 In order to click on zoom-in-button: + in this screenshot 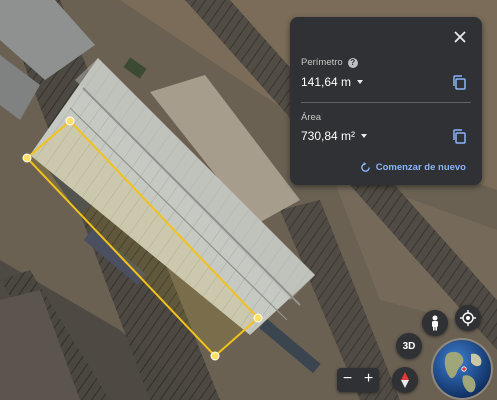, I will do `click(368, 380)`.